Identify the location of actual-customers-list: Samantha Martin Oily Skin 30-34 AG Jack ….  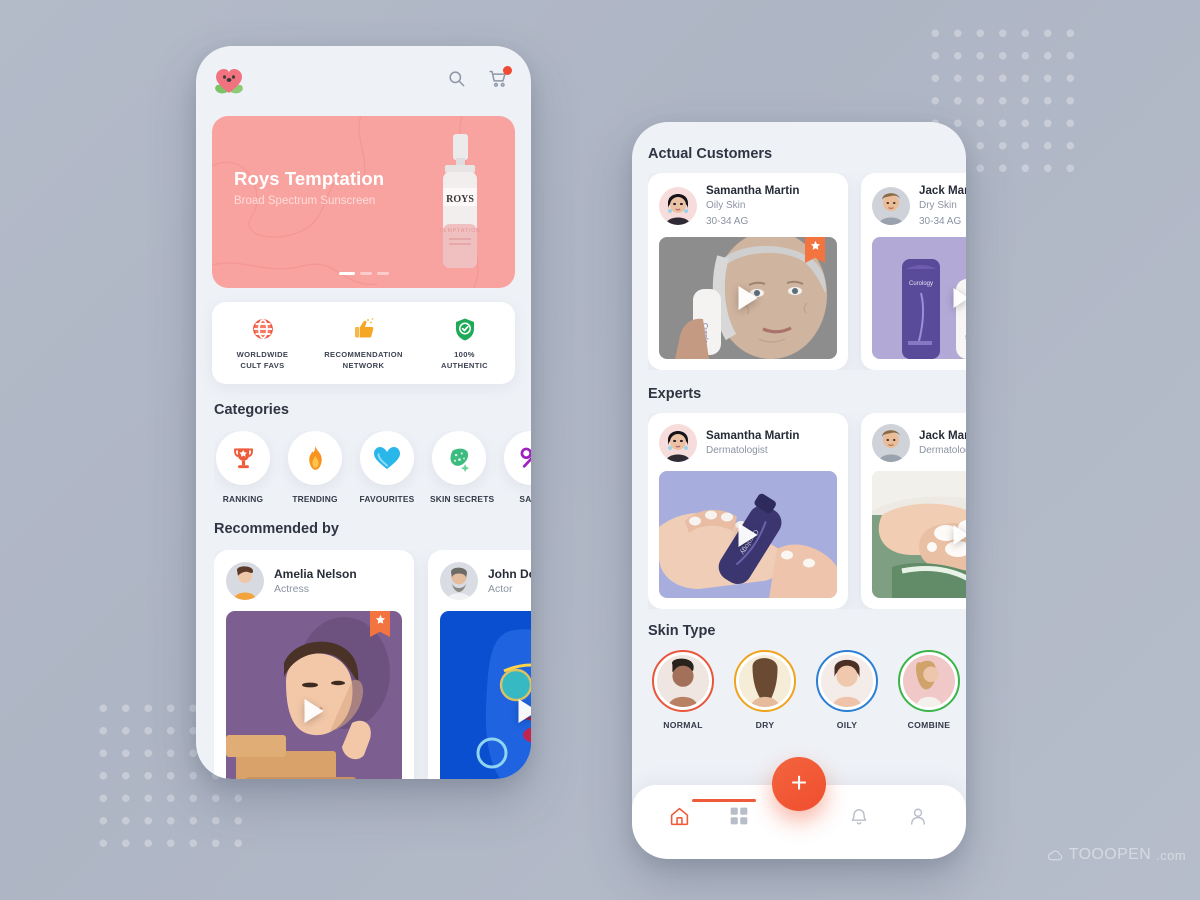
(807, 271).